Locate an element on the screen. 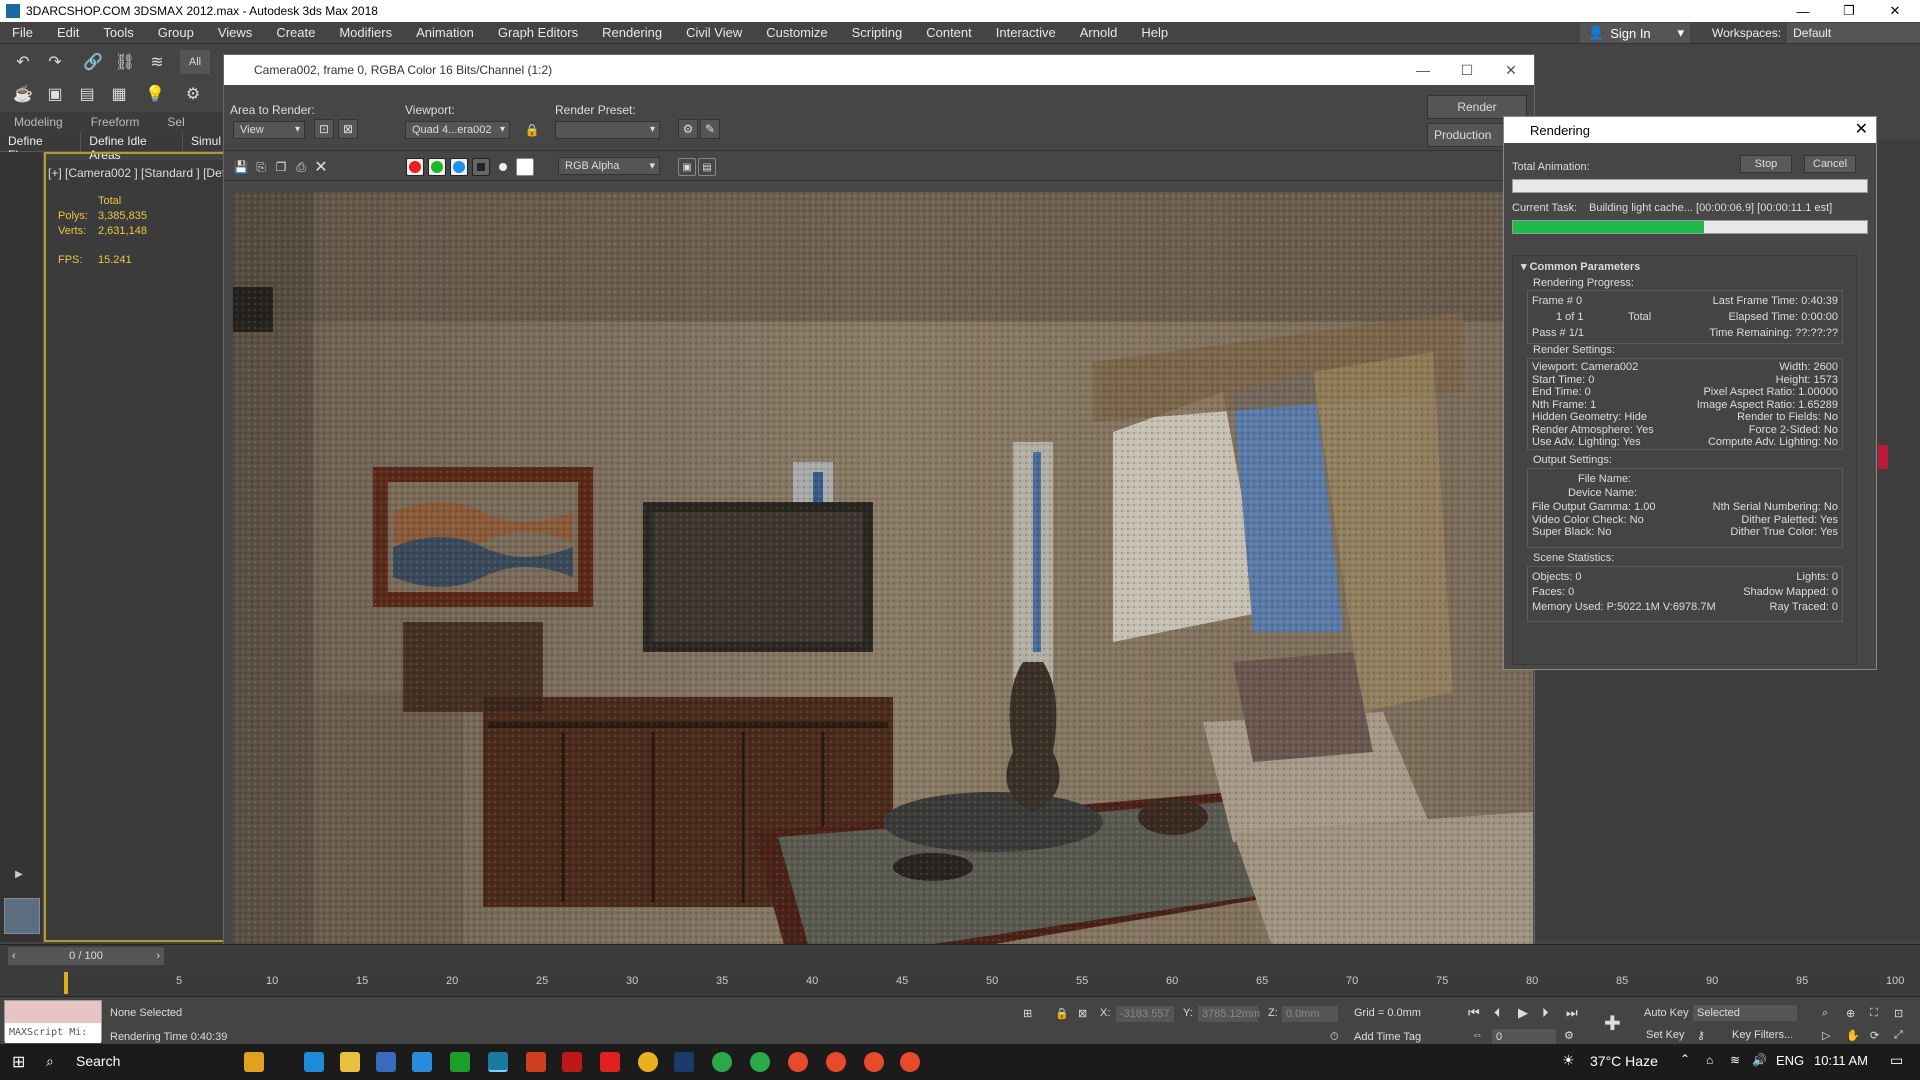 The height and width of the screenshot is (1080, 1920). menu-item-file: File is located at coordinates (22, 33).